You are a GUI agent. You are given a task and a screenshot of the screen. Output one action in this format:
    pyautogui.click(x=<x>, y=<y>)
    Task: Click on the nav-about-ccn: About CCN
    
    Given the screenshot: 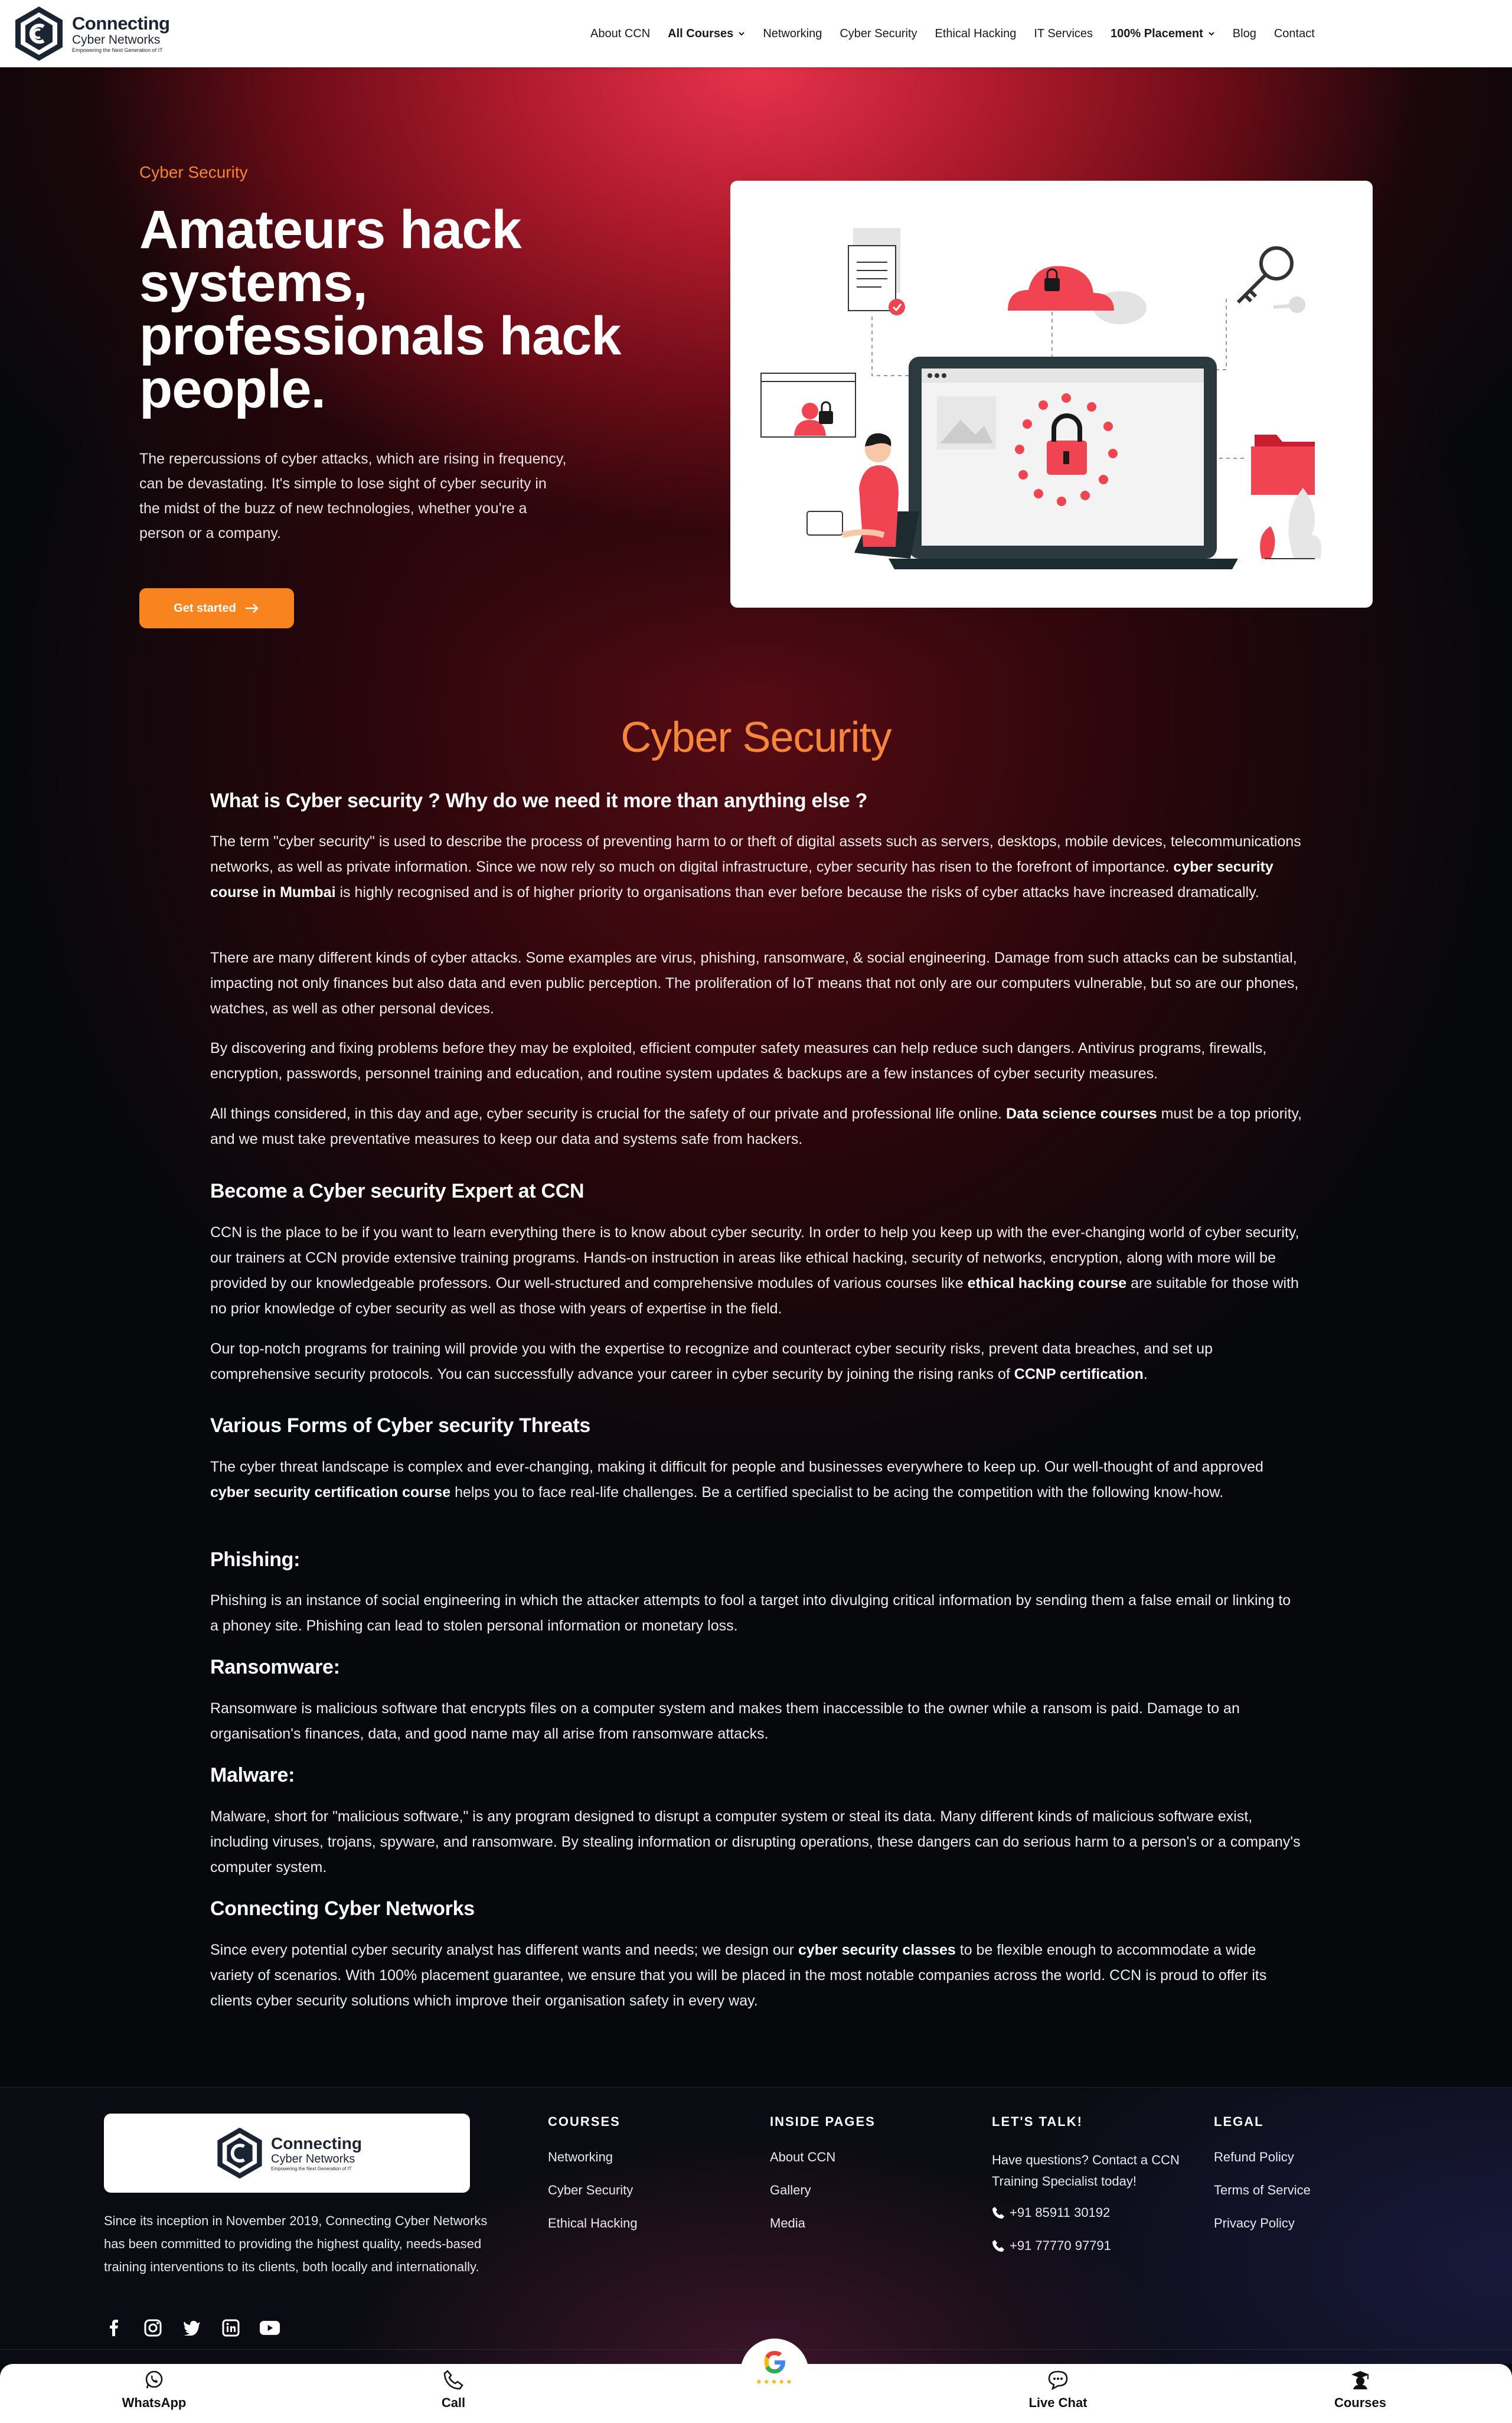 What is the action you would take?
    pyautogui.click(x=620, y=34)
    